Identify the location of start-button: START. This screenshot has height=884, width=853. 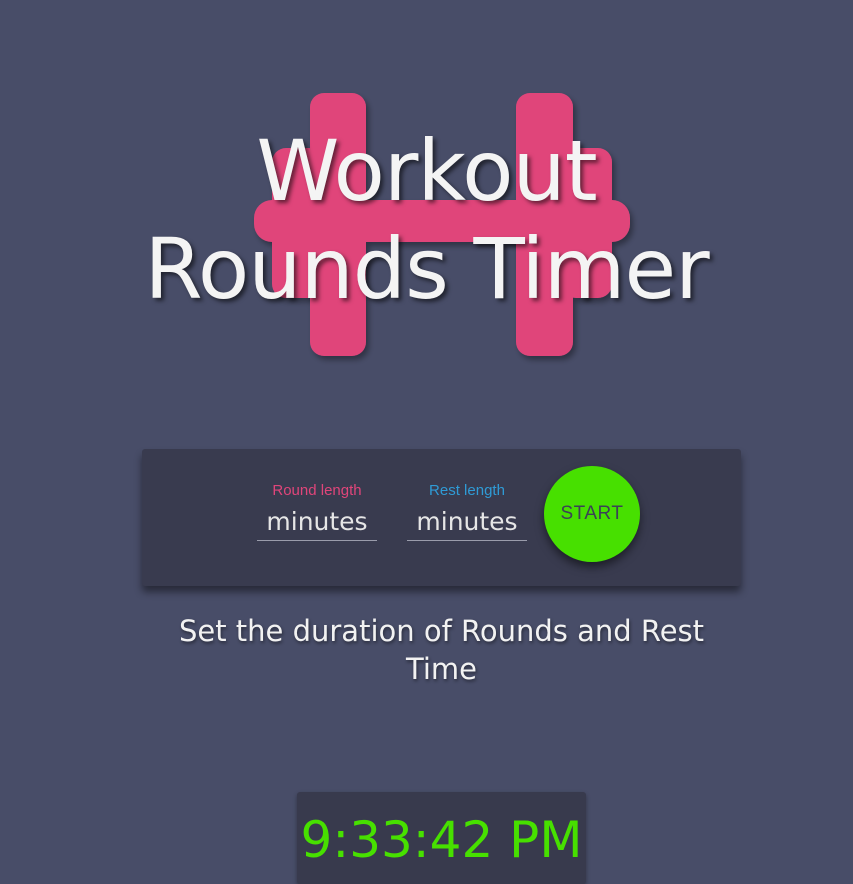
(592, 514).